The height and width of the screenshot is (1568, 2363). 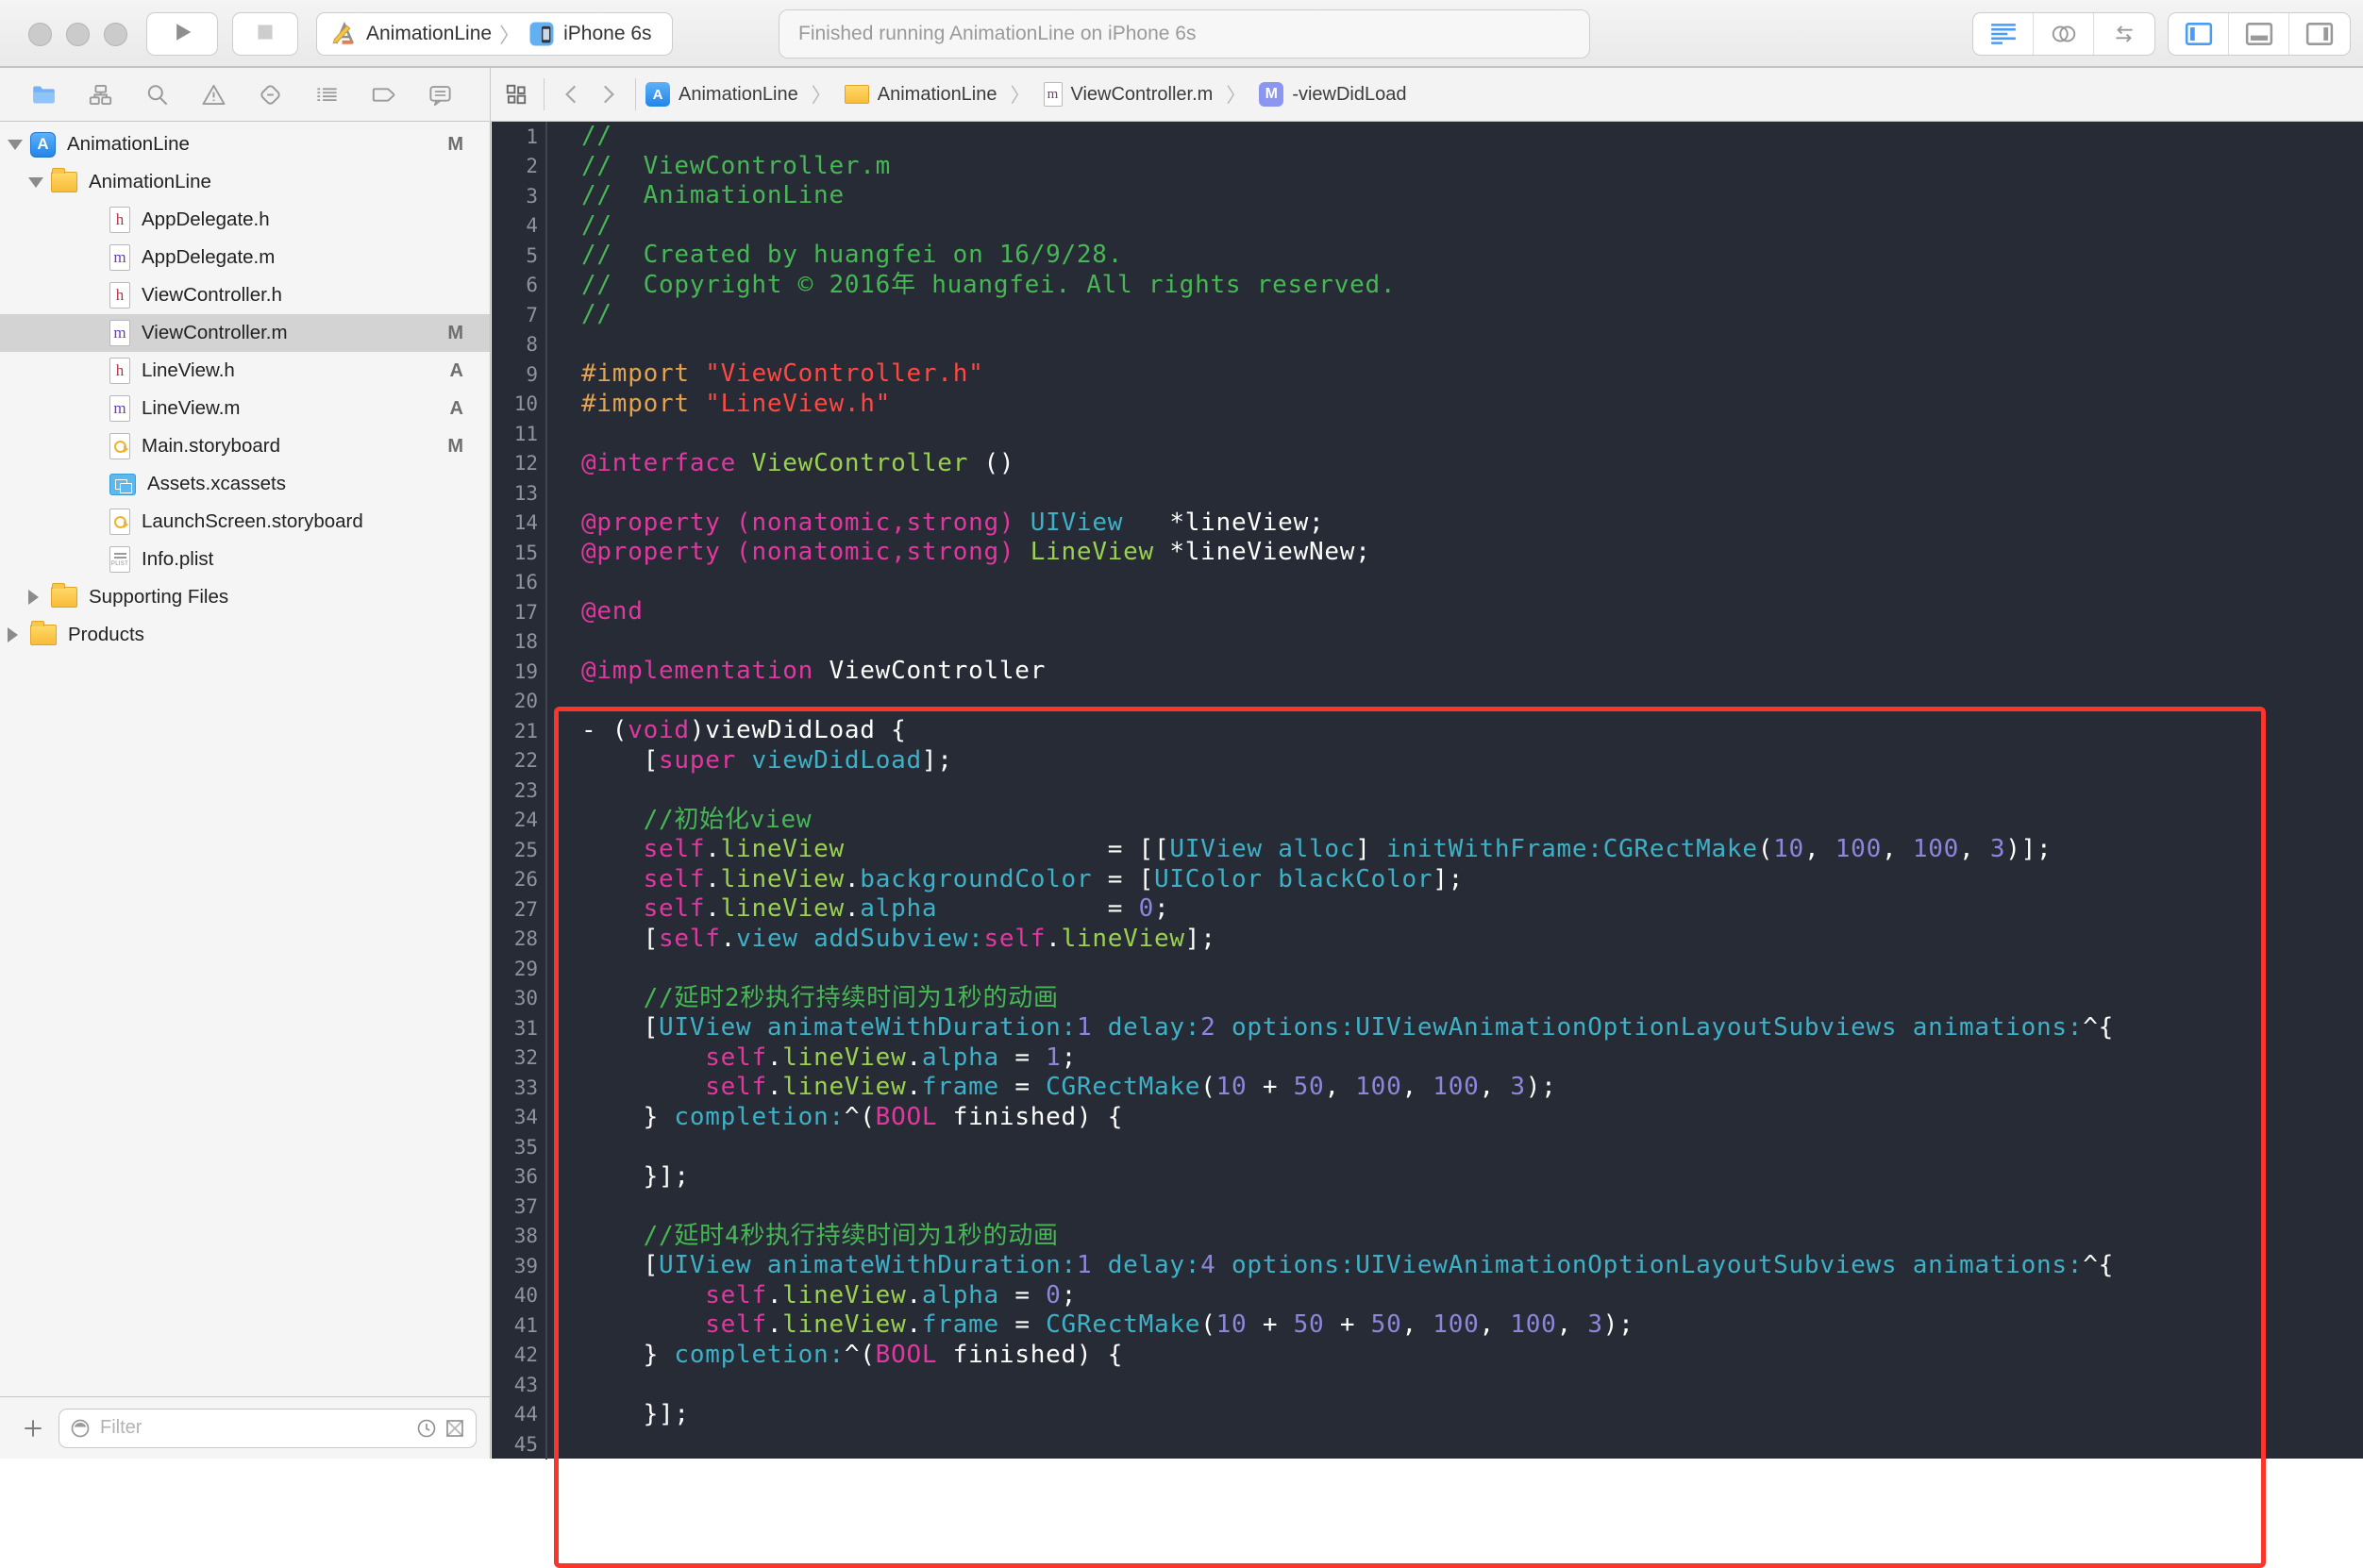 I want to click on line-number: 7, so click(x=518, y=315).